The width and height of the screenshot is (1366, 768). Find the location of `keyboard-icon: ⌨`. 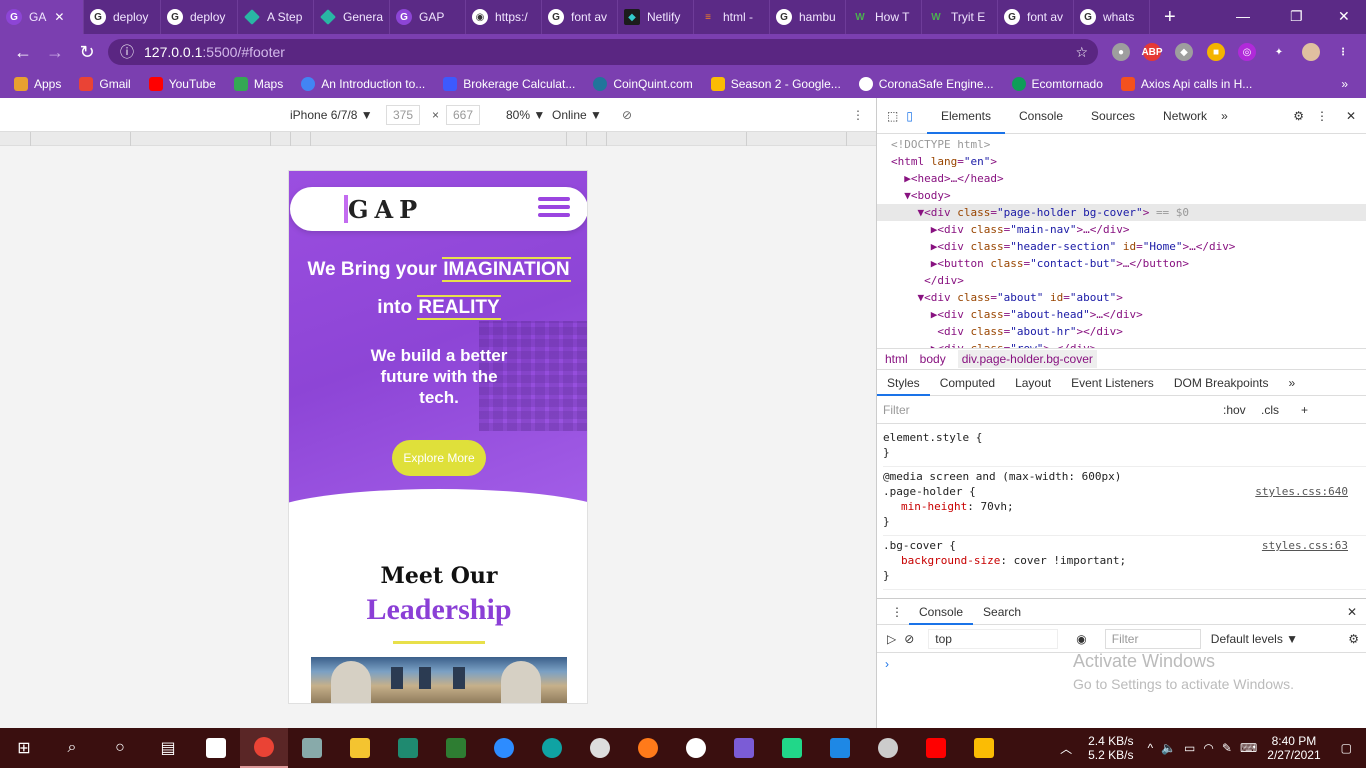

keyboard-icon: ⌨ is located at coordinates (1248, 748).